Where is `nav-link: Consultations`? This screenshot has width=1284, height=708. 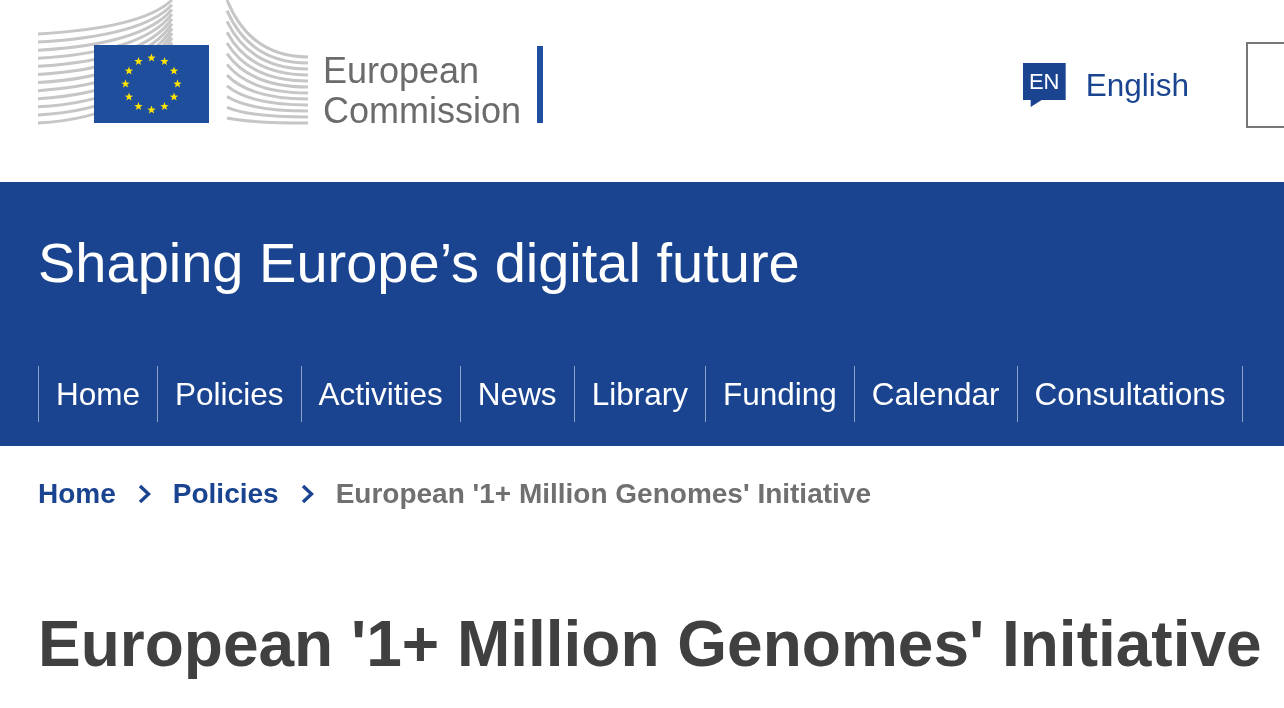
nav-link: Consultations is located at coordinates (1130, 394).